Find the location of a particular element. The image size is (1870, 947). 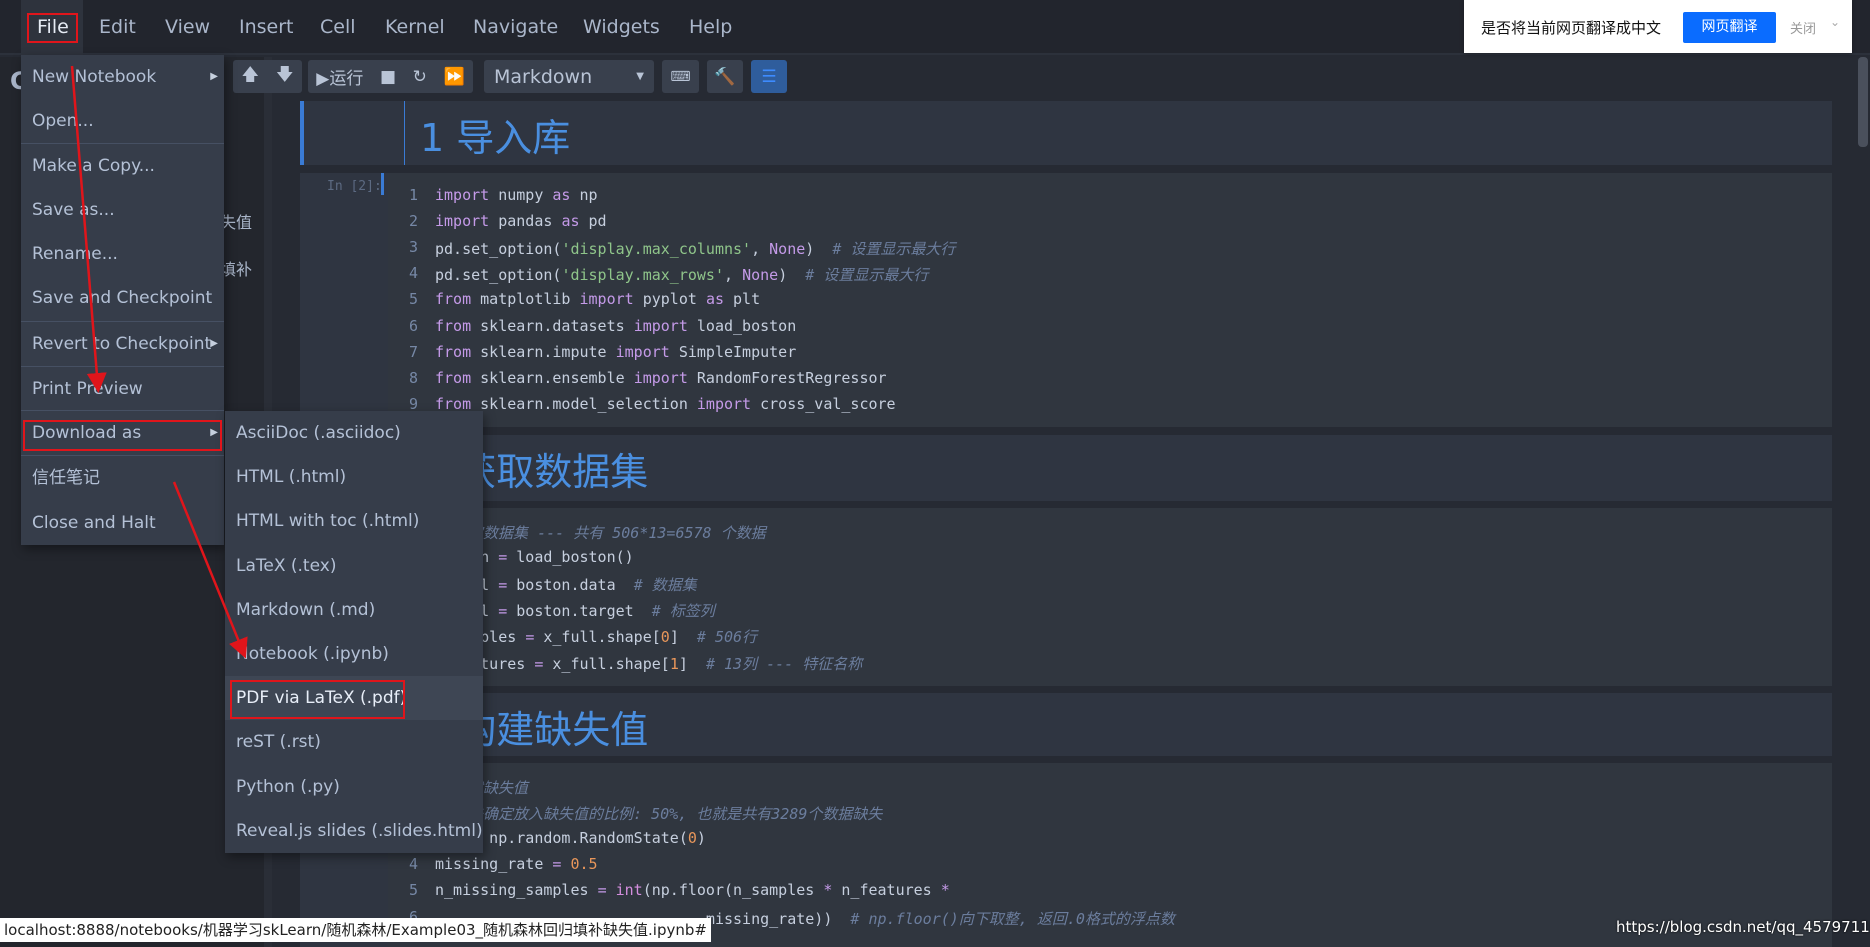

arrow-to-download is located at coordinates (88, 229).